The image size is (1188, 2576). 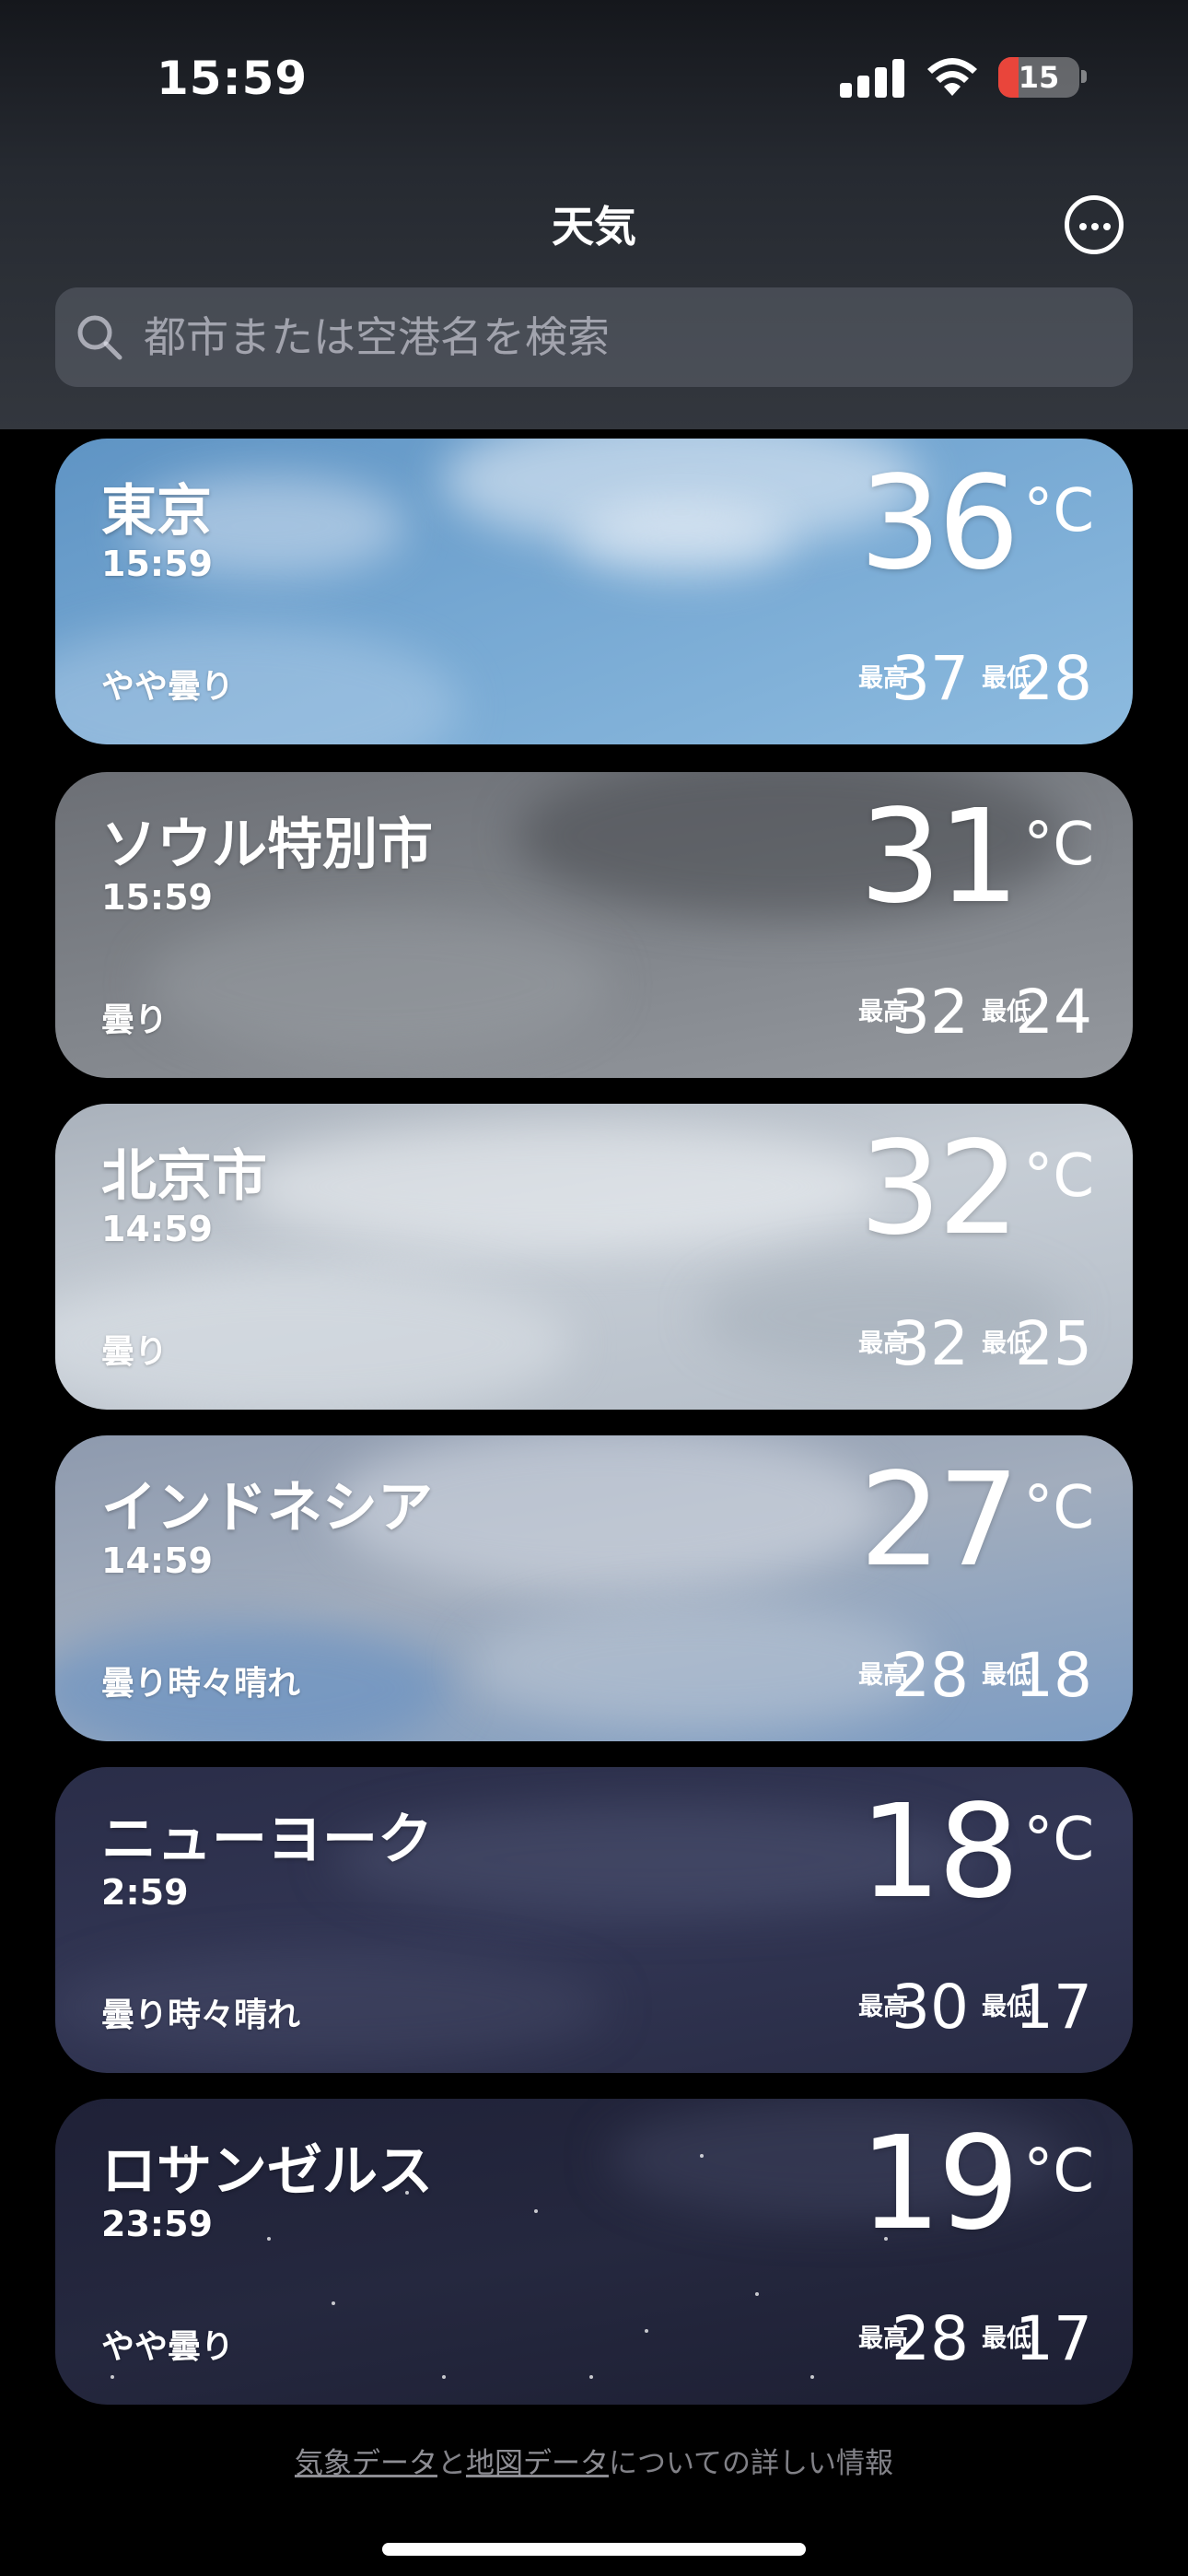 I want to click on current-temperature: 36, so click(x=939, y=524).